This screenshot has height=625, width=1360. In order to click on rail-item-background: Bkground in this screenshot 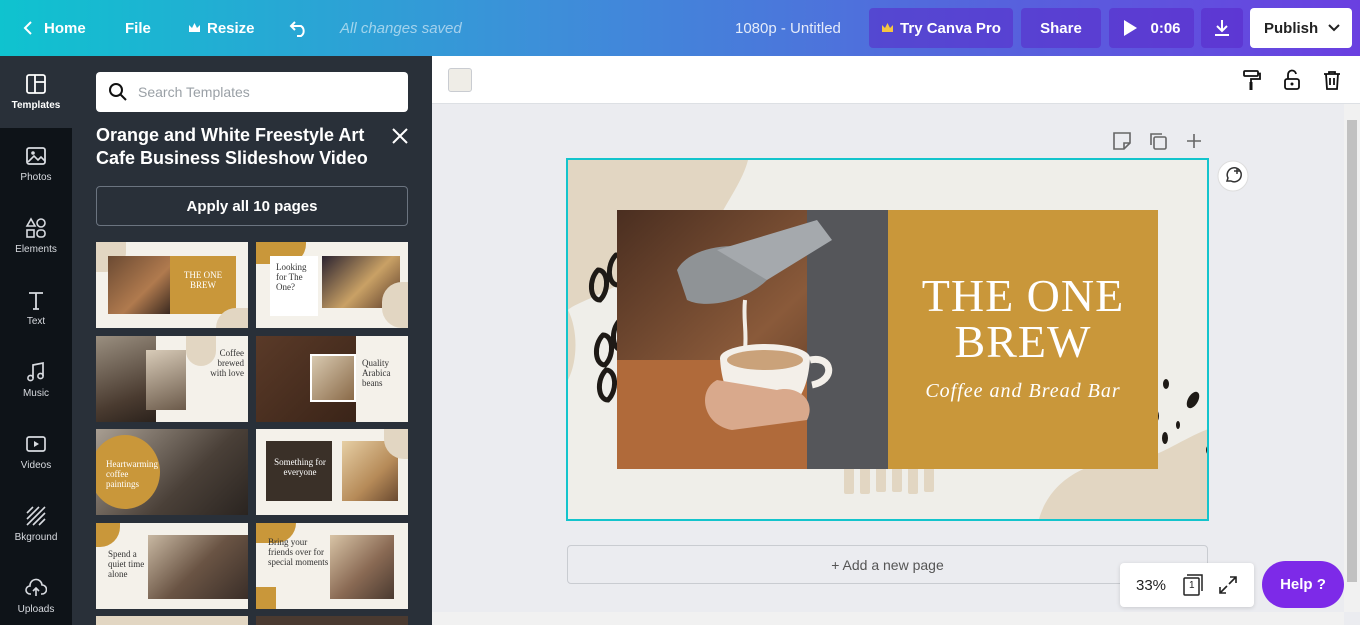, I will do `click(36, 524)`.